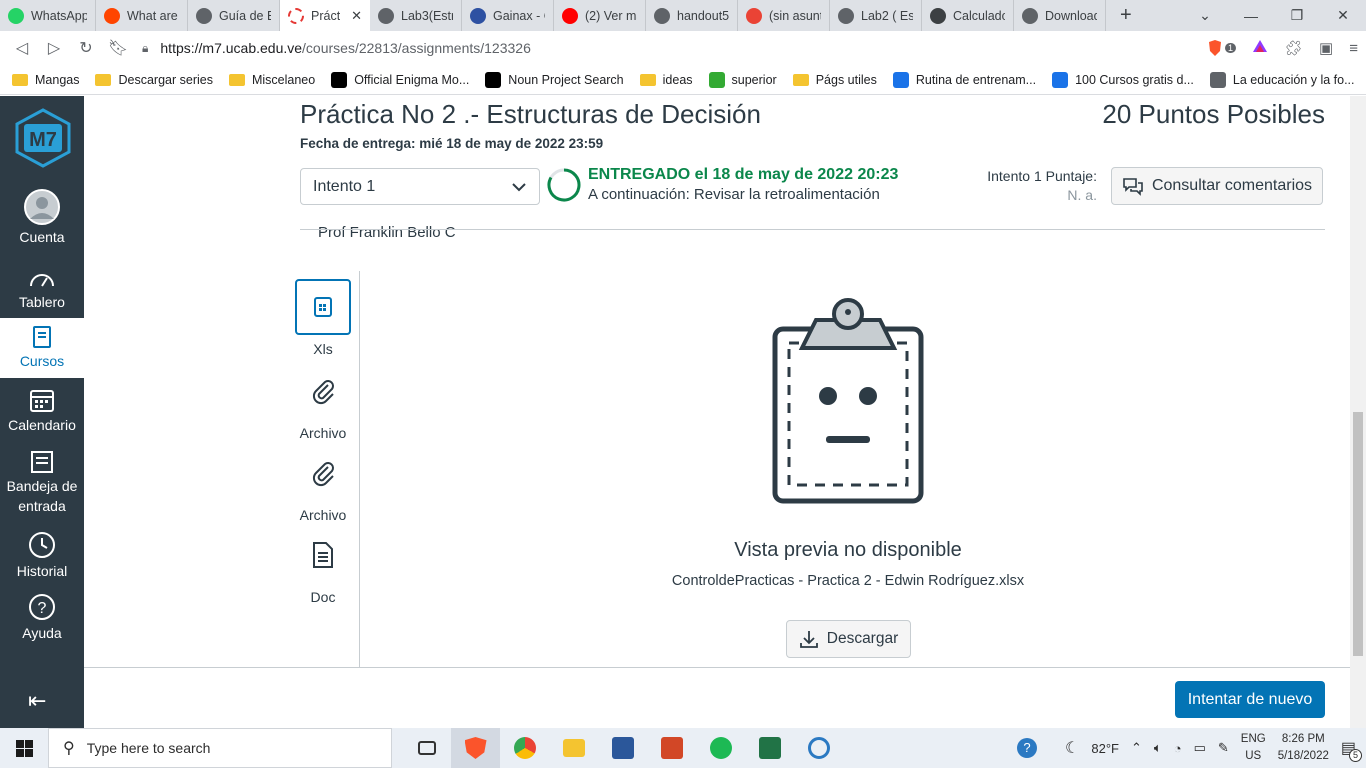  I want to click on browser-tab: (sin asunt, so click(784, 15).